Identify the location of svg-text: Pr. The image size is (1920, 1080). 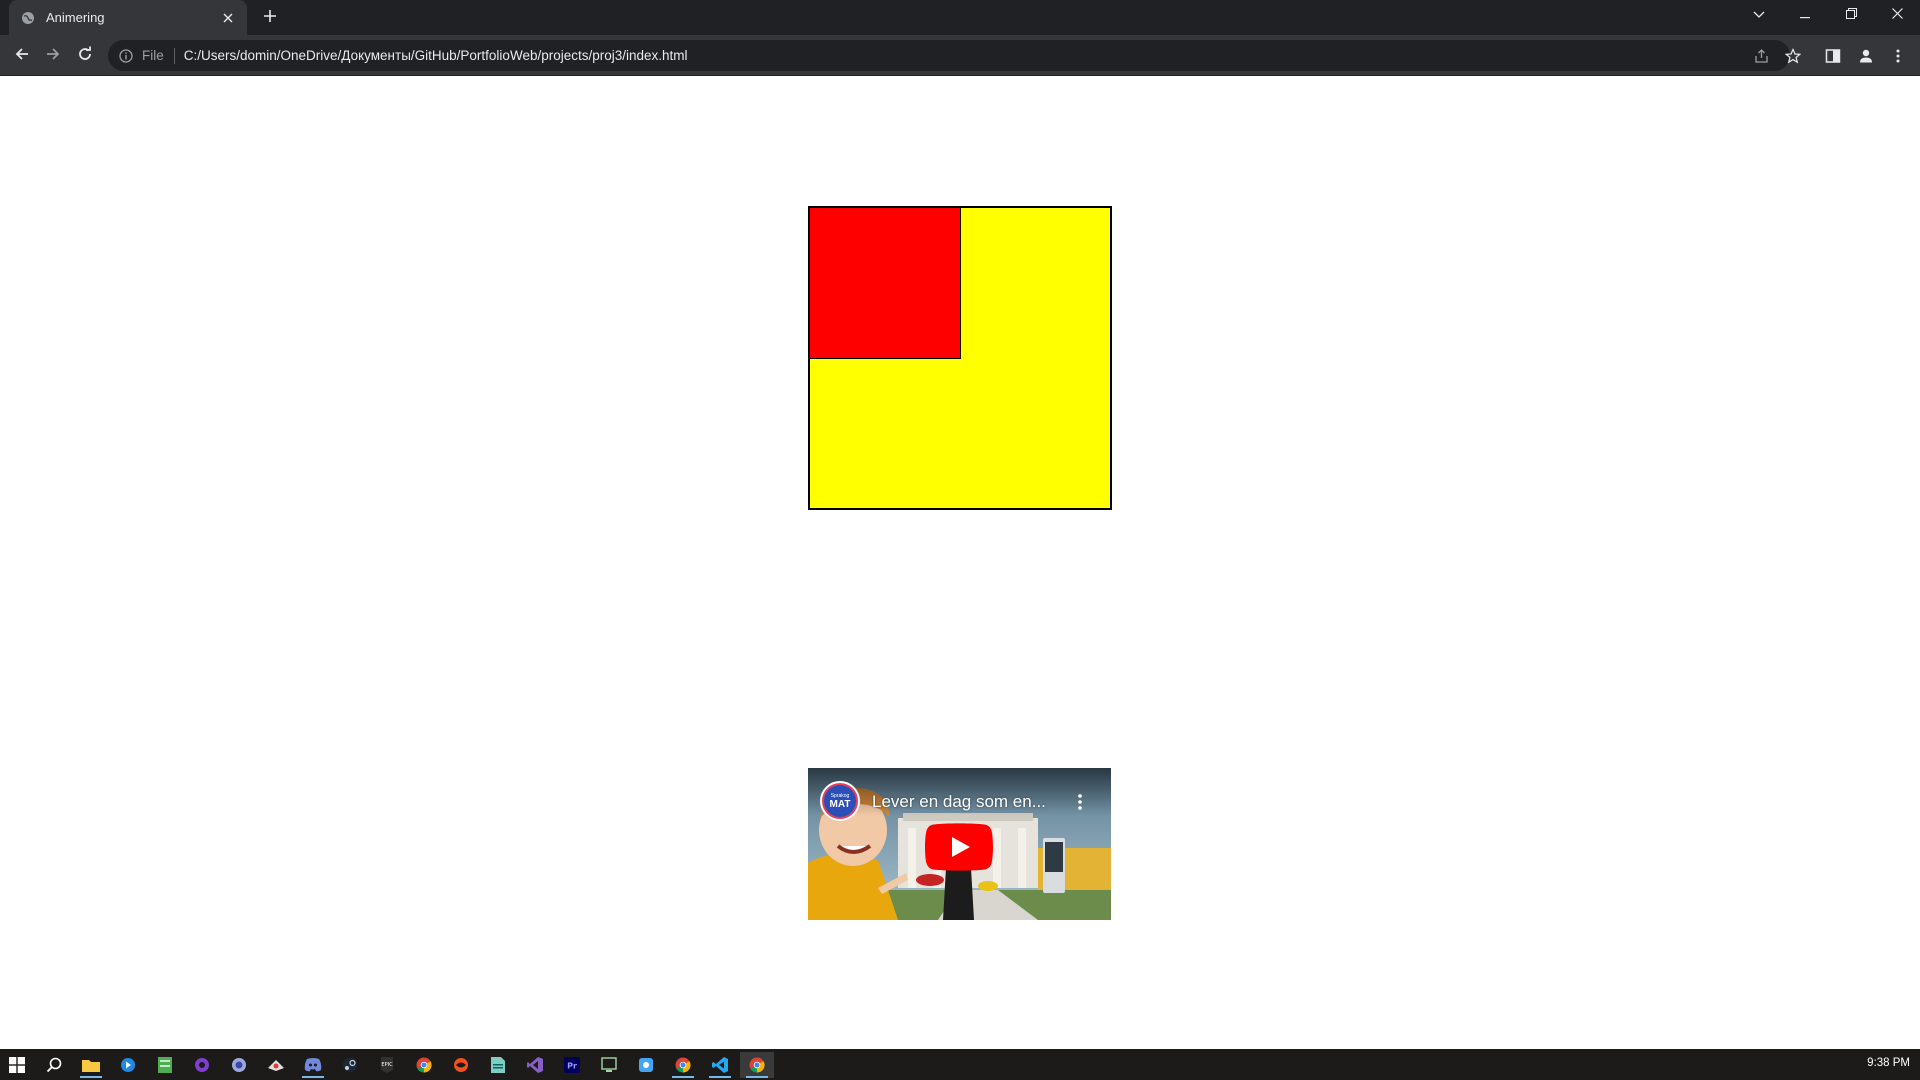
(572, 1066).